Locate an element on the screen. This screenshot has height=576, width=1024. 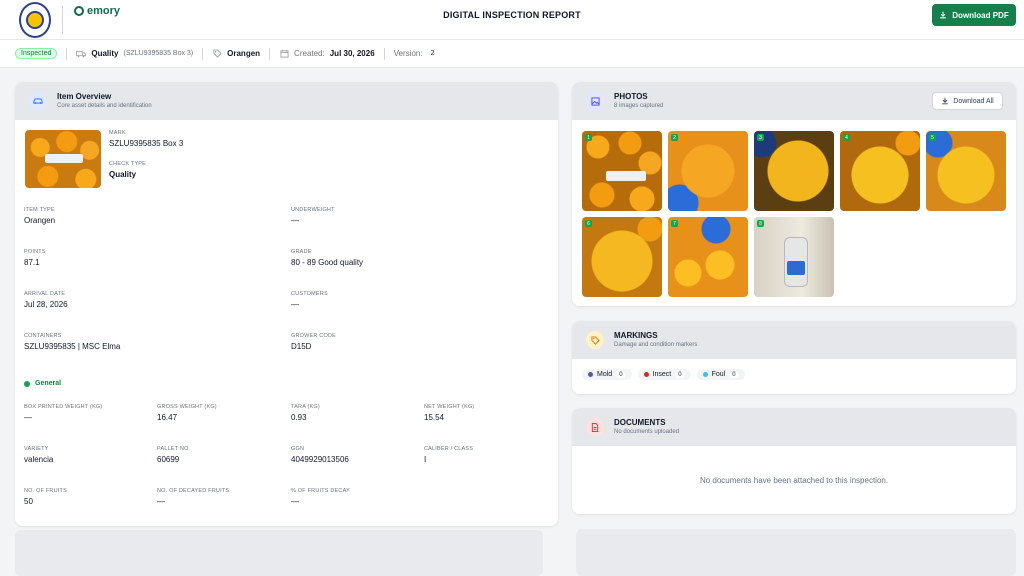
marking-chips: Mold 0 Insect 0 Foul 0 is located at coordinates (666, 374).